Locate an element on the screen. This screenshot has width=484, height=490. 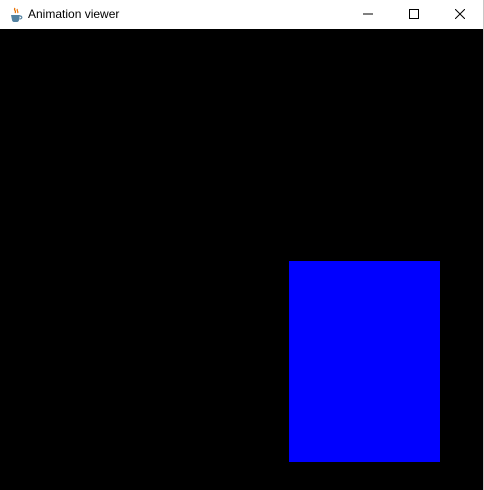
maximize-icon is located at coordinates (414, 15).